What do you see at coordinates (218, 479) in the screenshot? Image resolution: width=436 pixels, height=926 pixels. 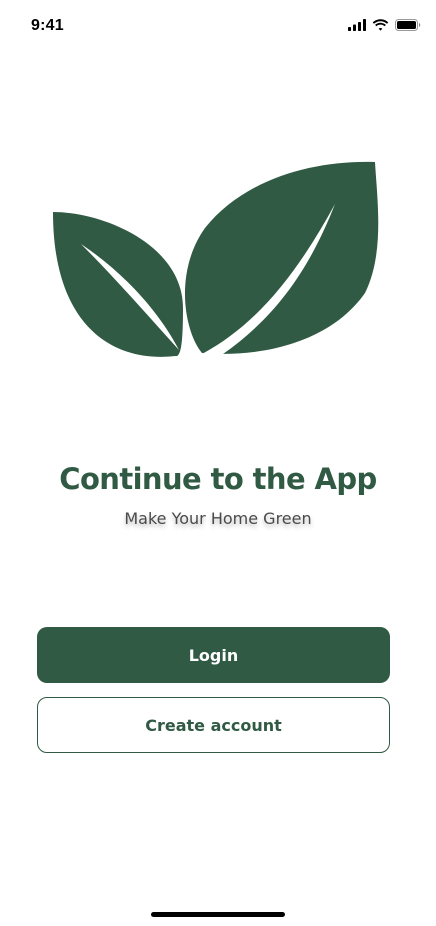 I see `page-title: Continue to the App` at bounding box center [218, 479].